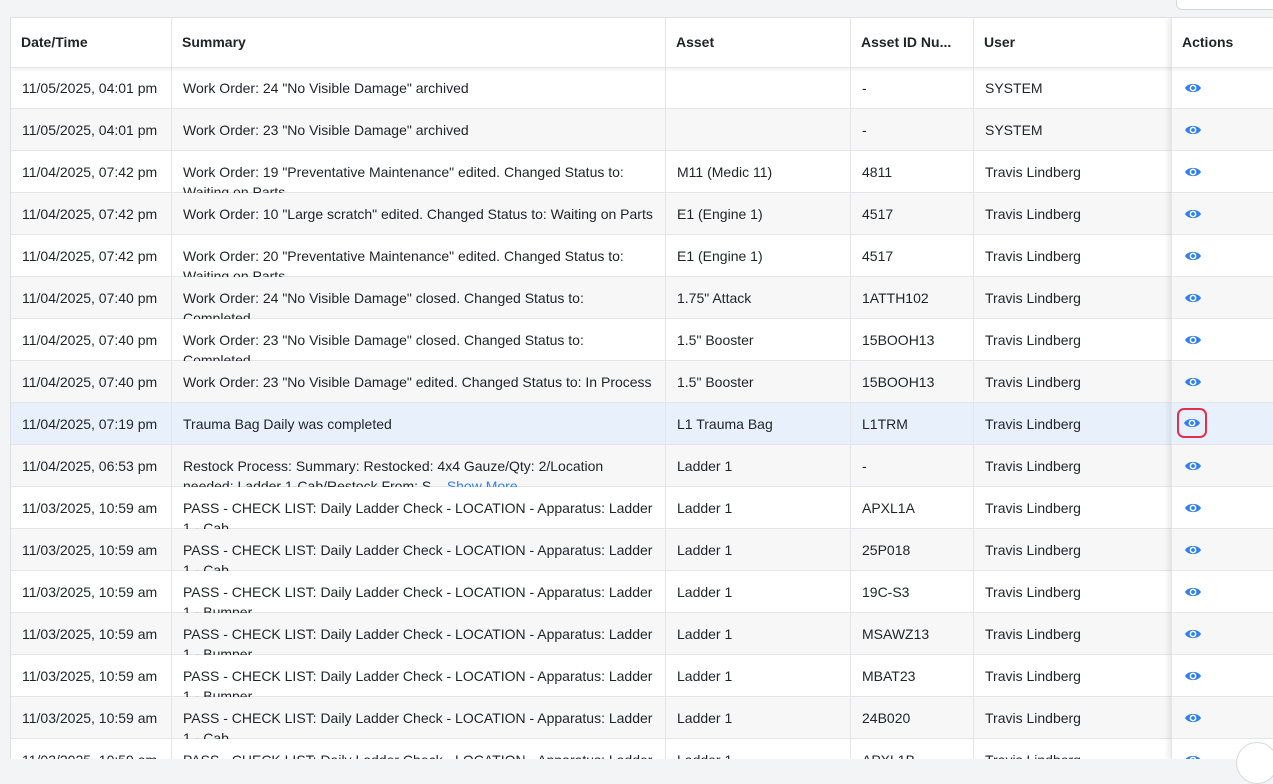 This screenshot has width=1273, height=784. Describe the element at coordinates (1224, 5) in the screenshot. I see `toolbar-control` at that location.